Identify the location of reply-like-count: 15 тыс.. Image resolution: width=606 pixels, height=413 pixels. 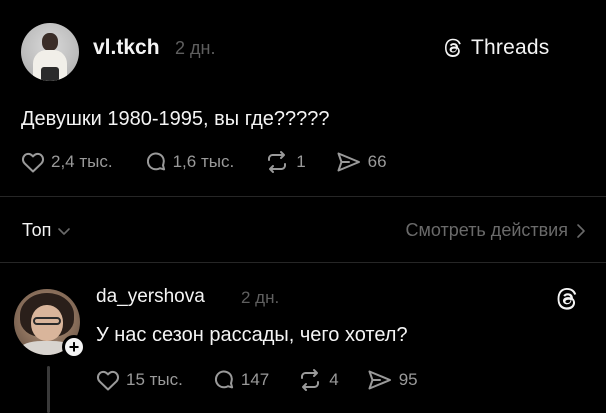
(154, 379).